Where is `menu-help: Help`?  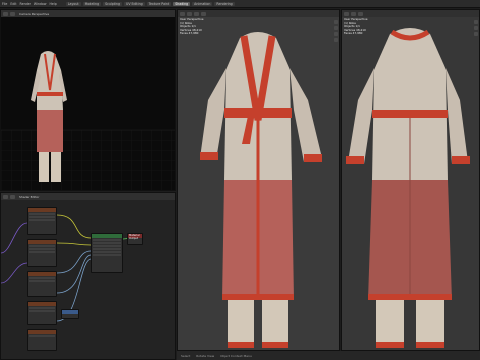
menu-help: Help is located at coordinates (52, 4).